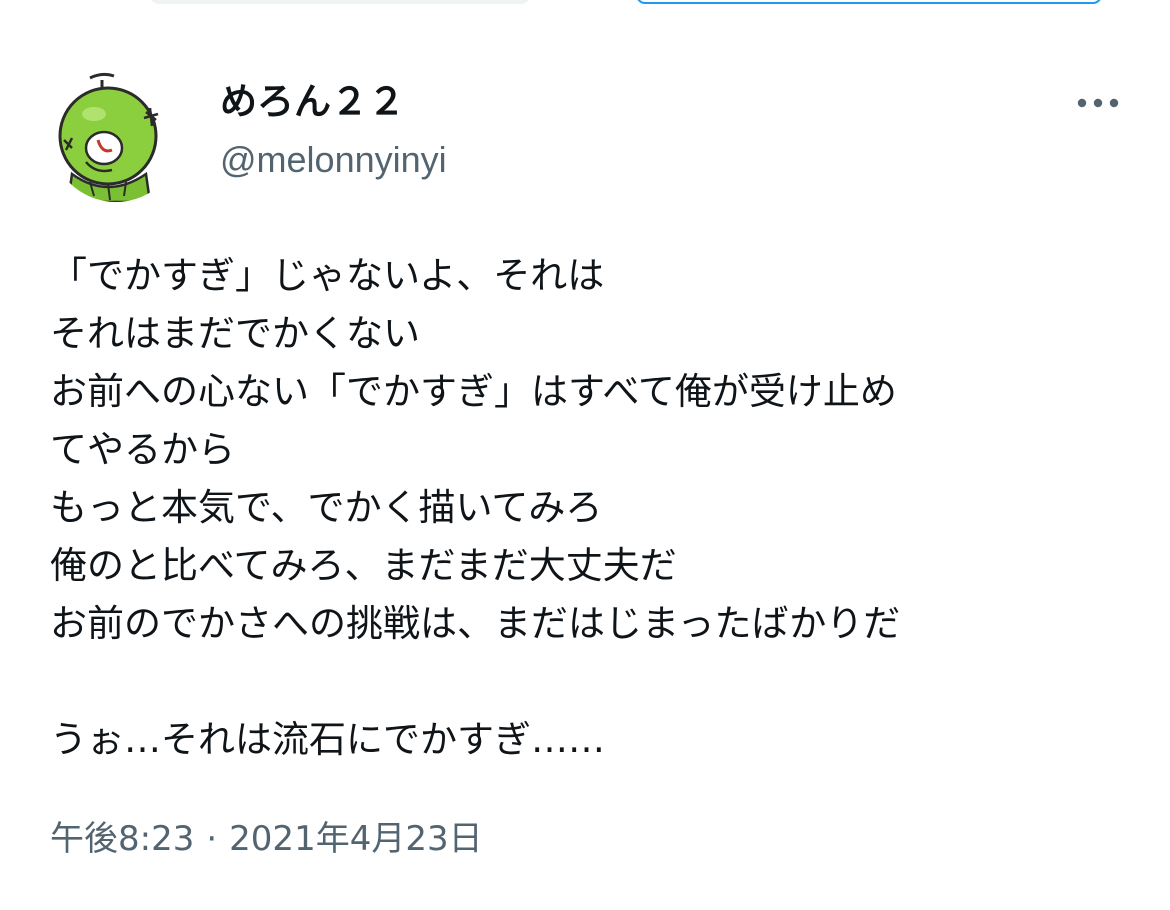  Describe the element at coordinates (473, 391) in the screenshot. I see `tweet-line: お前への心ない「でかすぎ」はすべて俺が受け止め` at that location.